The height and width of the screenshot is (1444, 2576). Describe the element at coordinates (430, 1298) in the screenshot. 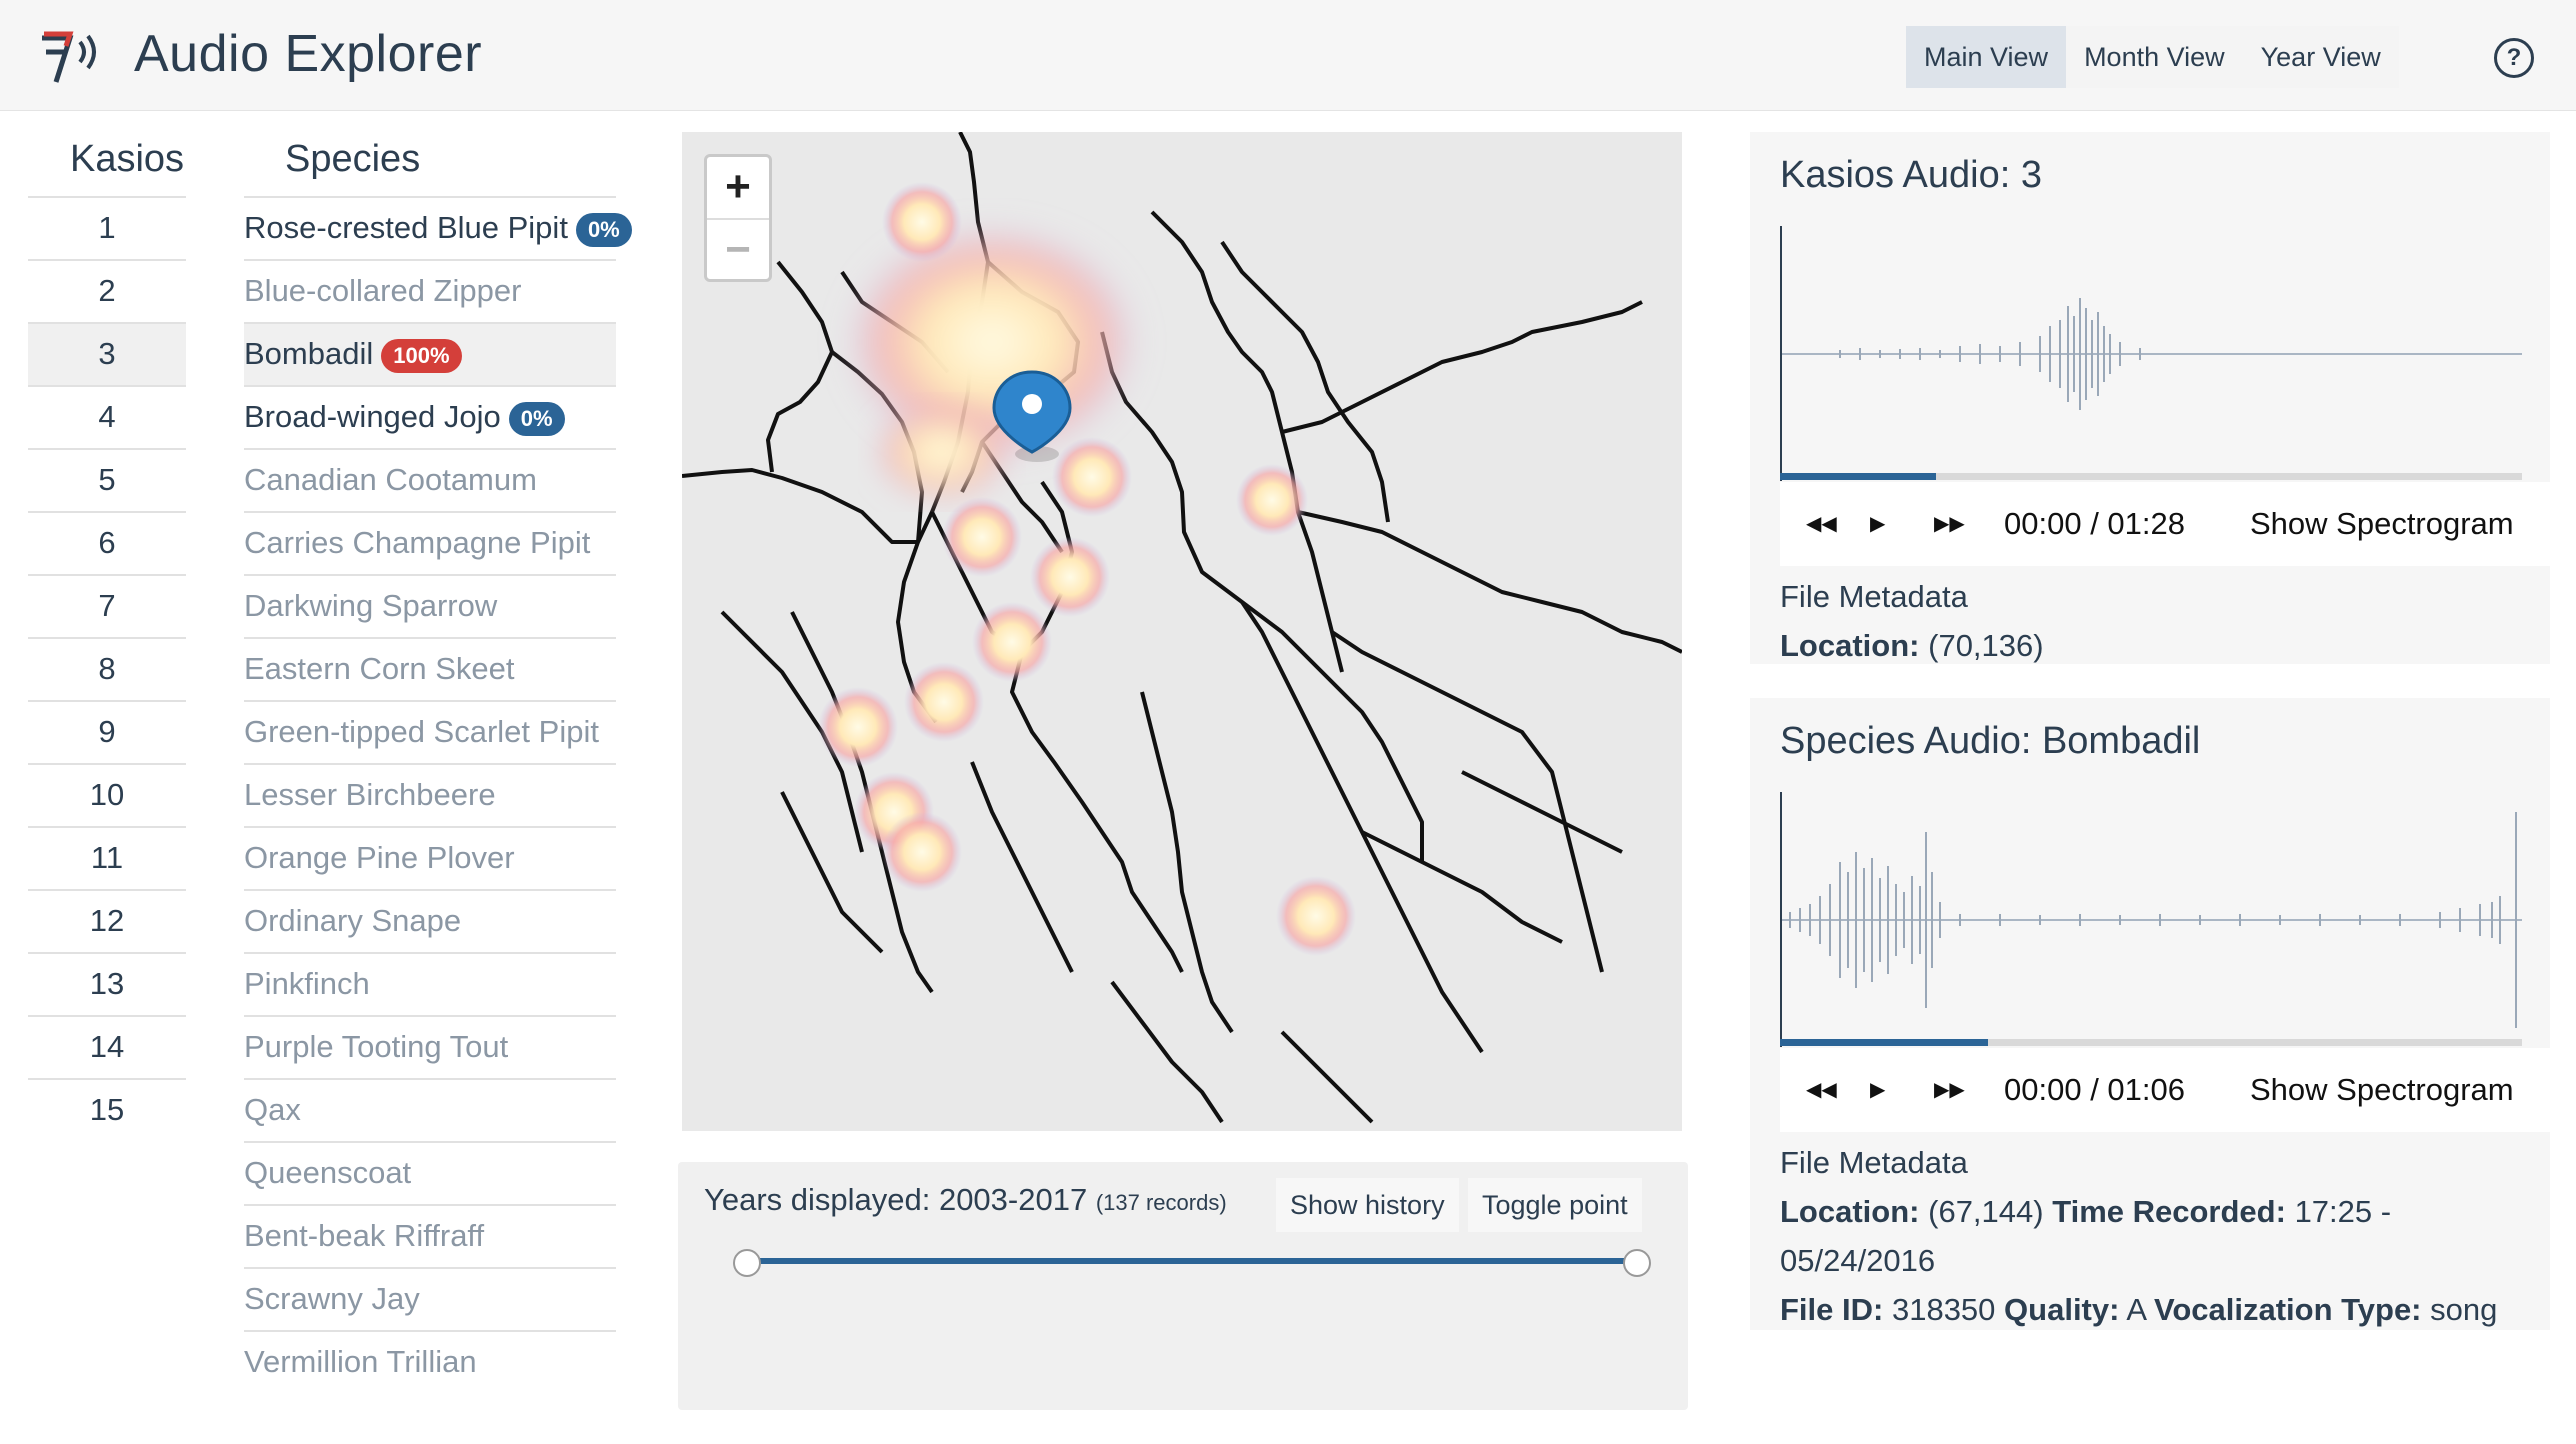

I see `species-row: Scrawny Jay` at that location.